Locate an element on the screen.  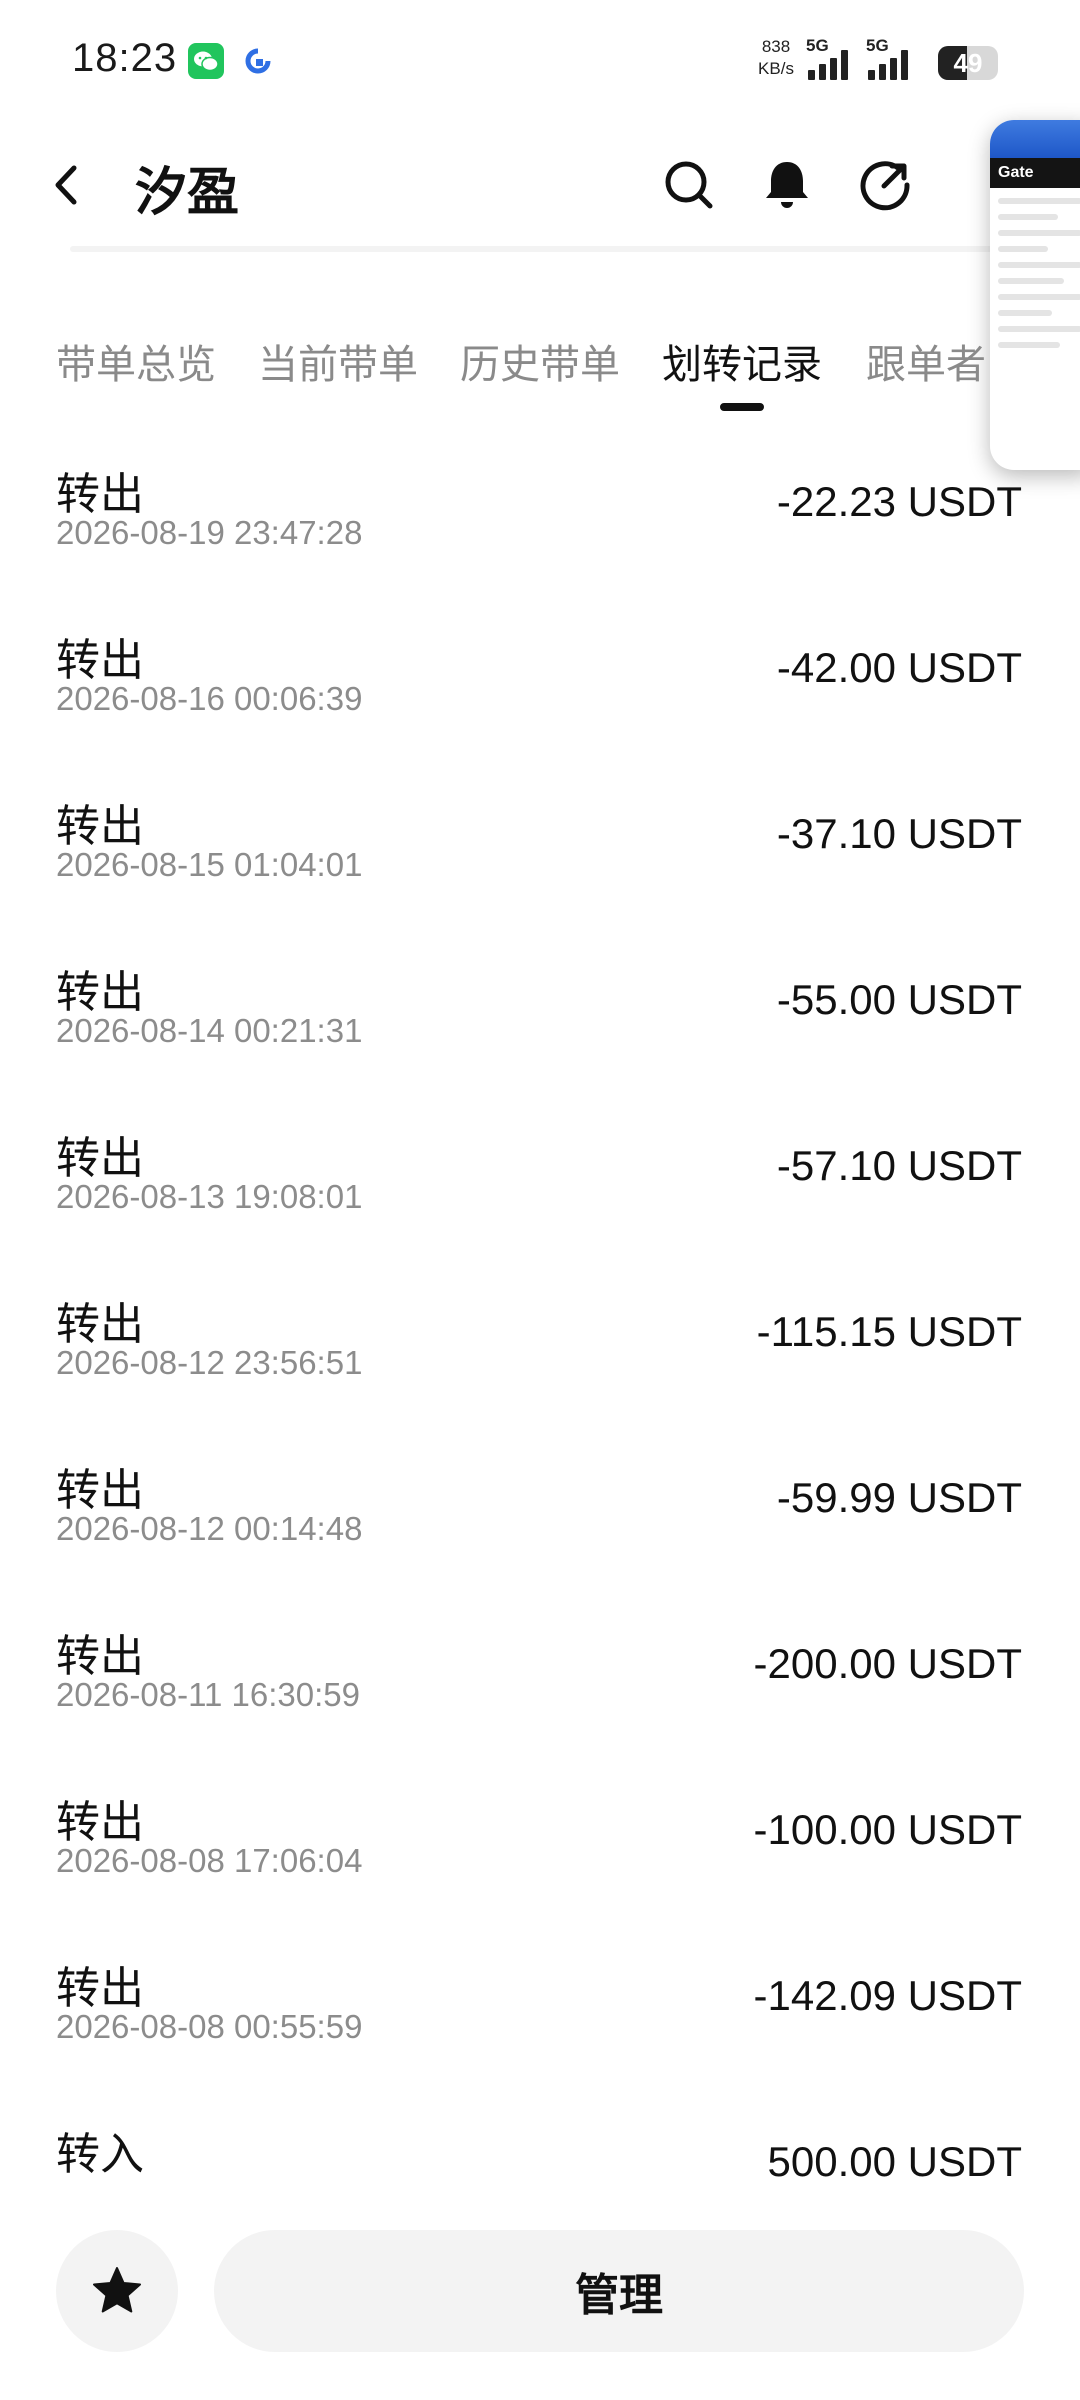
notification-button is located at coordinates (787, 185).